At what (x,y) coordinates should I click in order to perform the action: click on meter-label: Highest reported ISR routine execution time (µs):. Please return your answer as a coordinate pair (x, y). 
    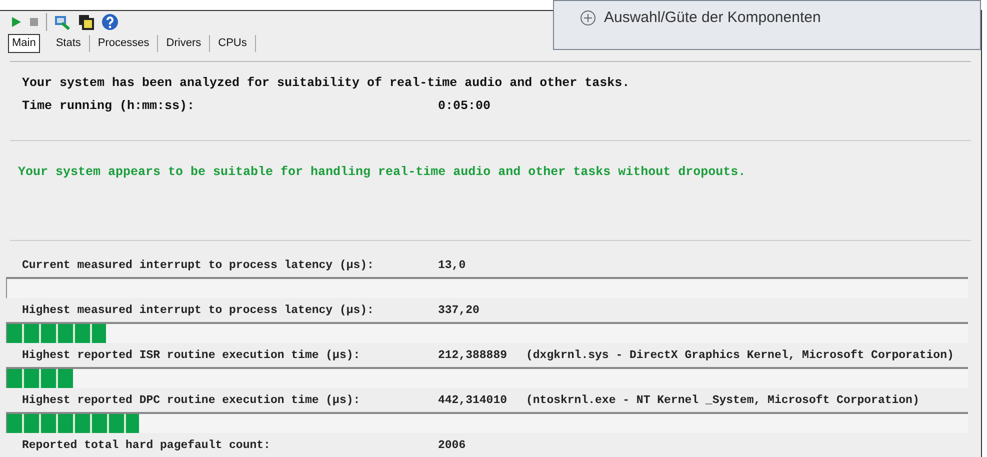
    Looking at the image, I should click on (192, 356).